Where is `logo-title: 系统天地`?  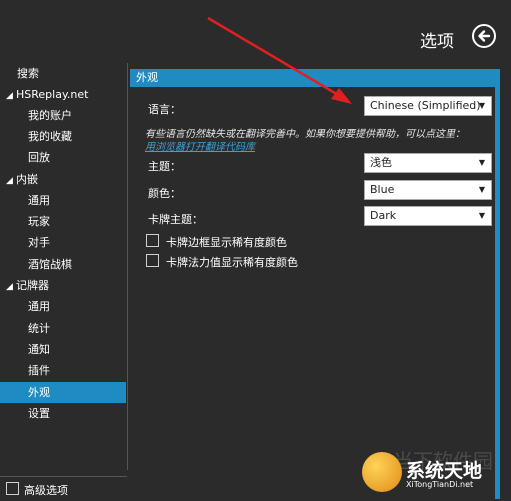 logo-title: 系统天地 is located at coordinates (444, 471).